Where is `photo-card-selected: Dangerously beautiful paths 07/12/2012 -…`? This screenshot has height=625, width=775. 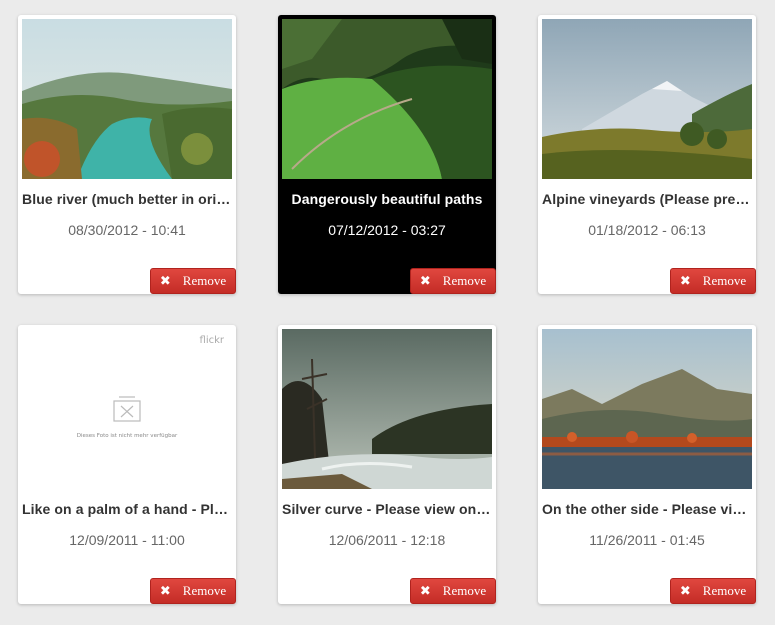
photo-card-selected: Dangerously beautiful paths 07/12/2012 -… is located at coordinates (387, 154).